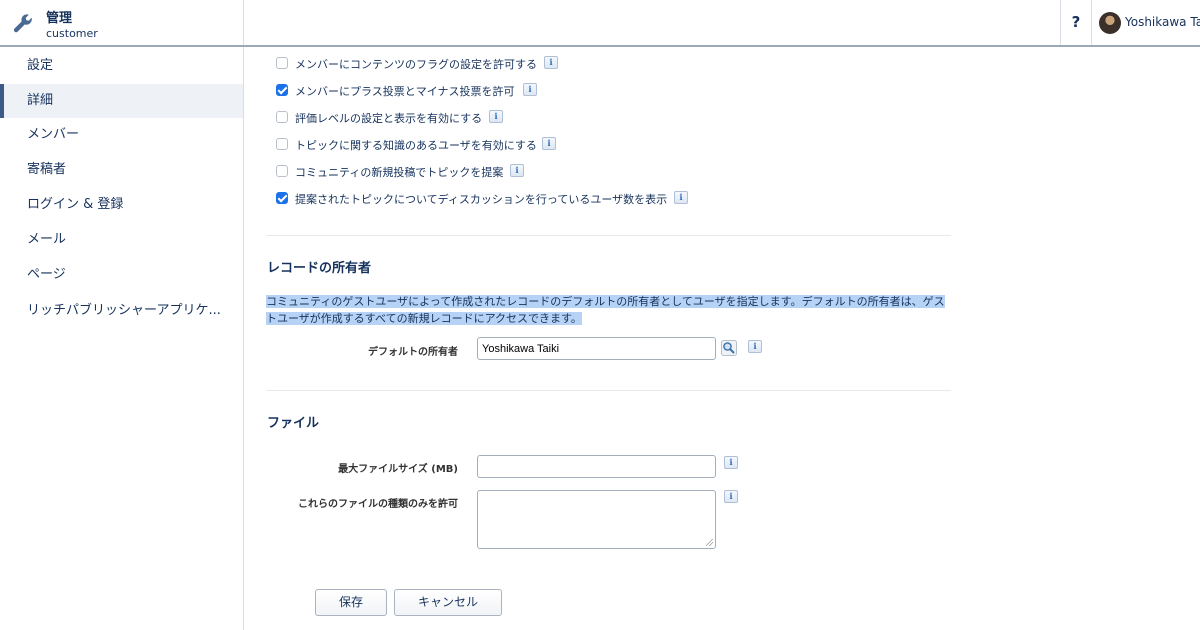 The image size is (1200, 630). I want to click on user-name: Yoshikawa Ta, so click(1162, 22).